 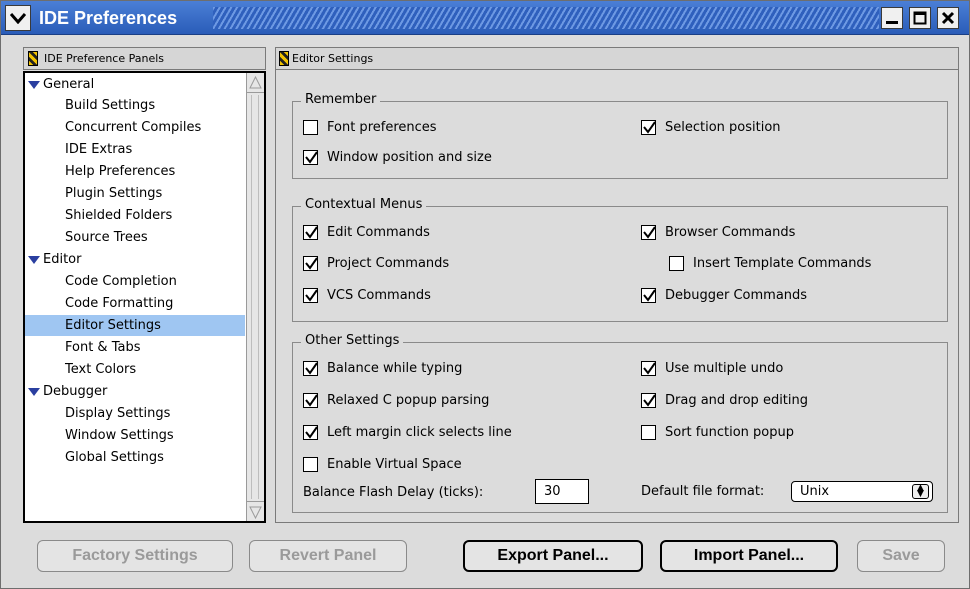 What do you see at coordinates (901, 556) in the screenshot?
I see `save-button: Save` at bounding box center [901, 556].